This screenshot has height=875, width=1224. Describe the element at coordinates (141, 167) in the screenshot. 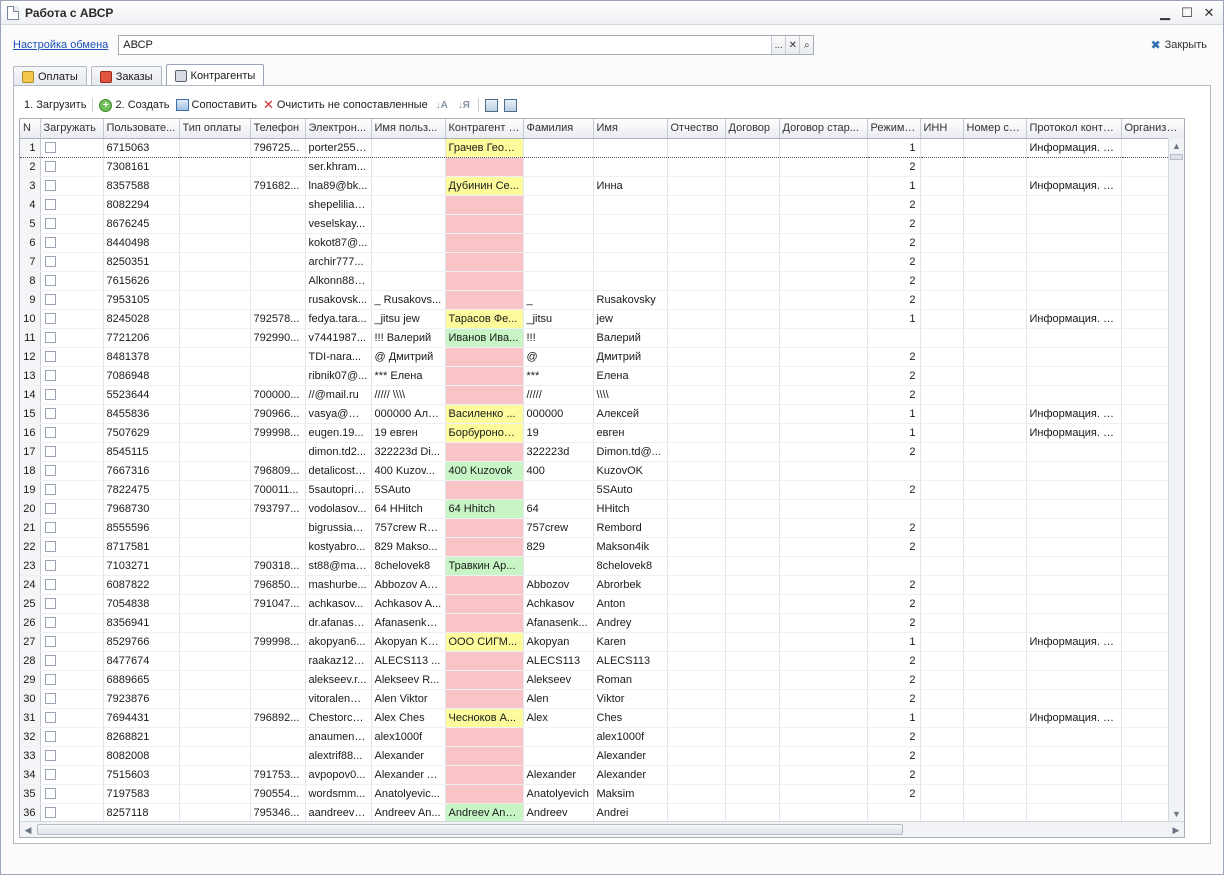

I see `cell-user: 7308161` at that location.